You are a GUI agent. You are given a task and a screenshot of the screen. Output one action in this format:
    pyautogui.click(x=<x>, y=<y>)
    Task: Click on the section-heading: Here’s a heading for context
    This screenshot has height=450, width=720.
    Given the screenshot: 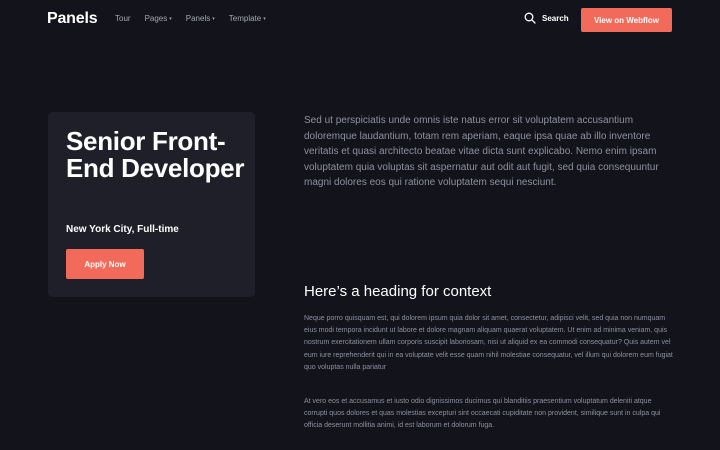 What is the action you would take?
    pyautogui.click(x=398, y=291)
    